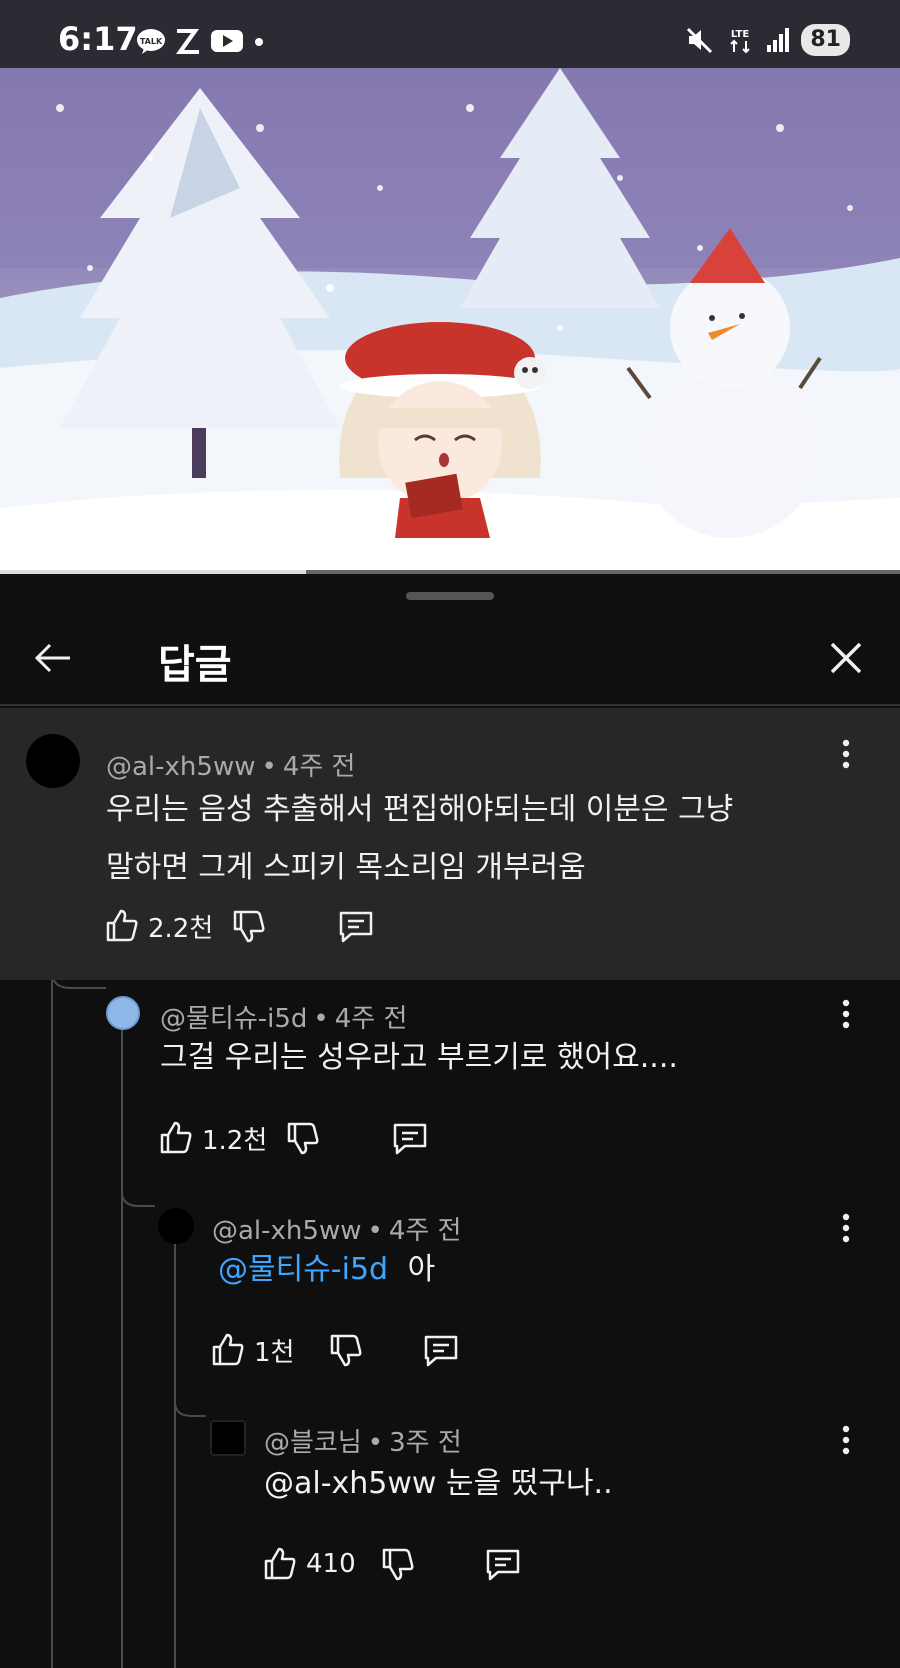  I want to click on drag-handle, so click(450, 596).